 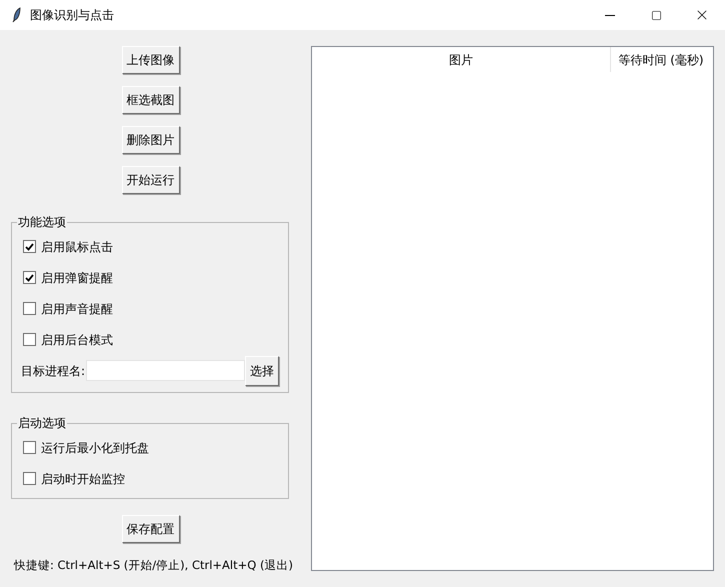 I want to click on checkbox-label: 启用鼠标点击, so click(x=77, y=247).